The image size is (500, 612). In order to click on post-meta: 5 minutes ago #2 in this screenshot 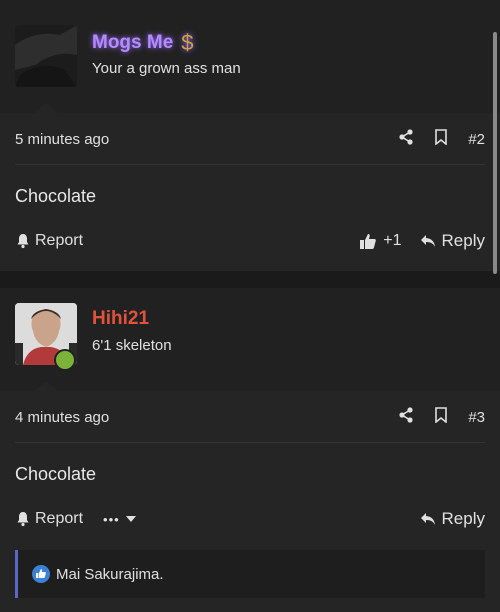, I will do `click(250, 139)`.